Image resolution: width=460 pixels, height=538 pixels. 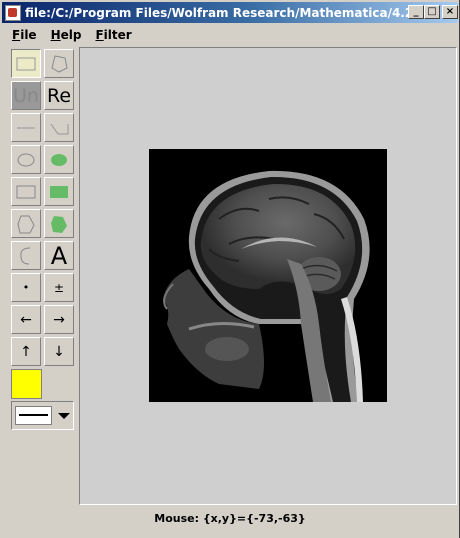 What do you see at coordinates (66, 35) in the screenshot?
I see `menu-help: Help` at bounding box center [66, 35].